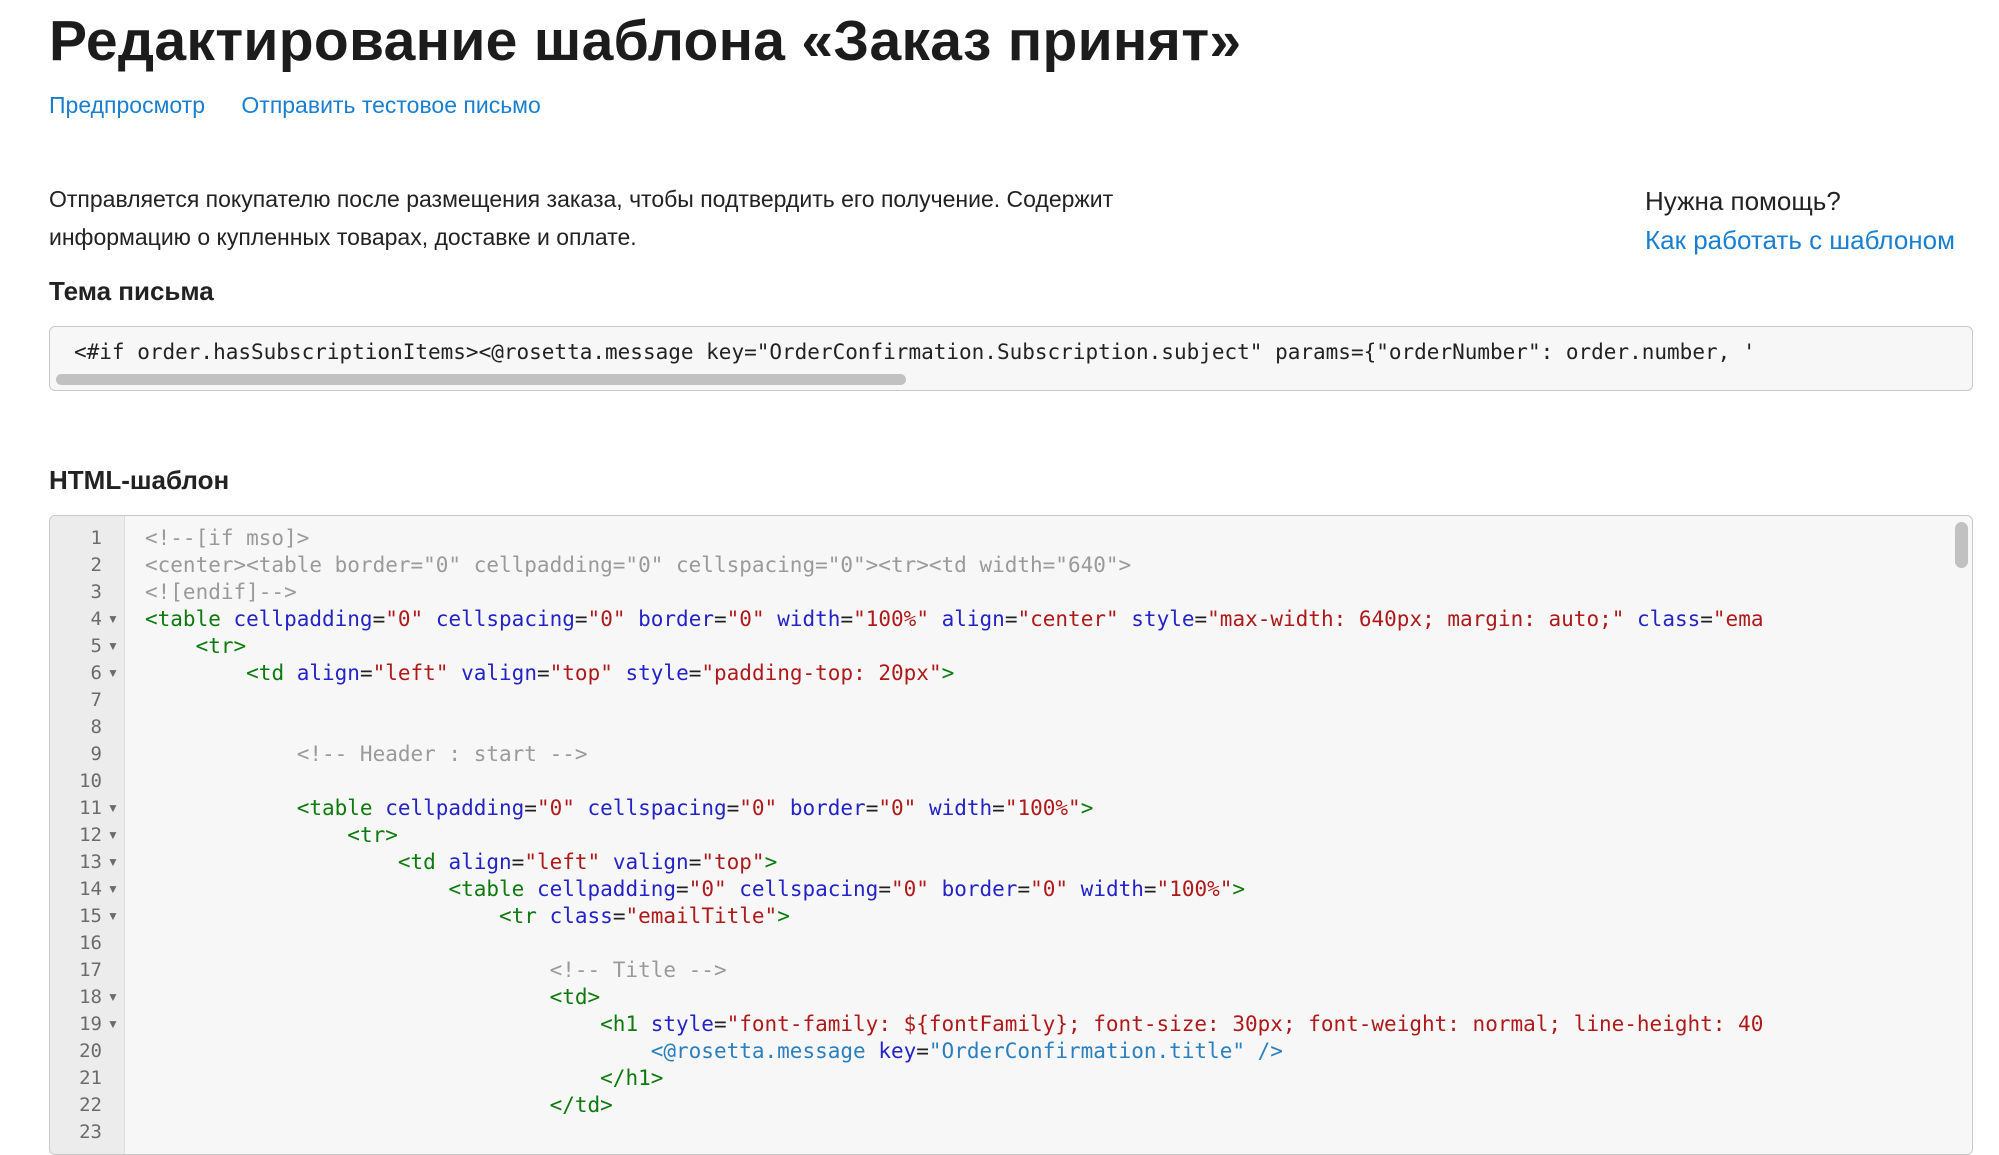 The height and width of the screenshot is (1155, 1999). I want to click on code-line: 15 ▼ <tr class="emailTitle">, so click(998, 916).